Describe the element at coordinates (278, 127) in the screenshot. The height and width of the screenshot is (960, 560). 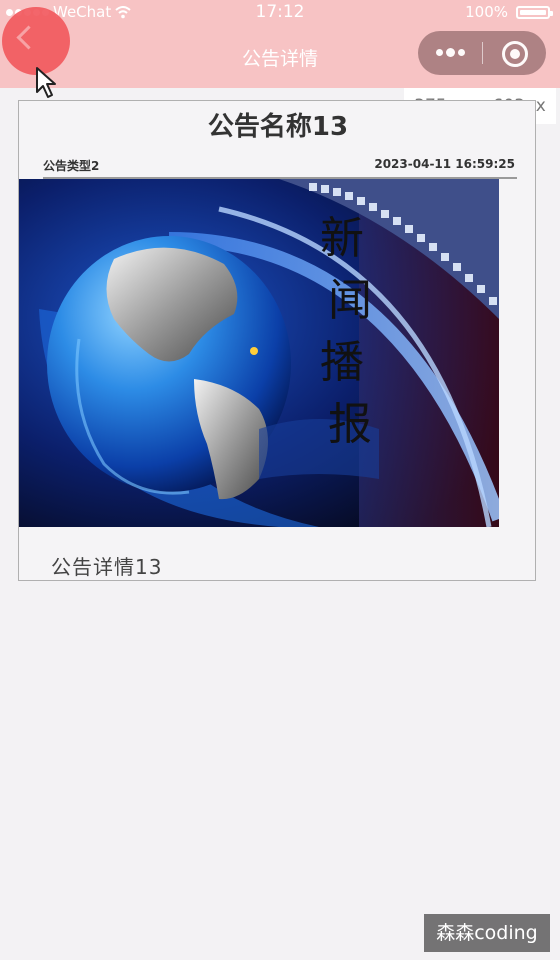
I see `notice-title: 公告名称13` at that location.